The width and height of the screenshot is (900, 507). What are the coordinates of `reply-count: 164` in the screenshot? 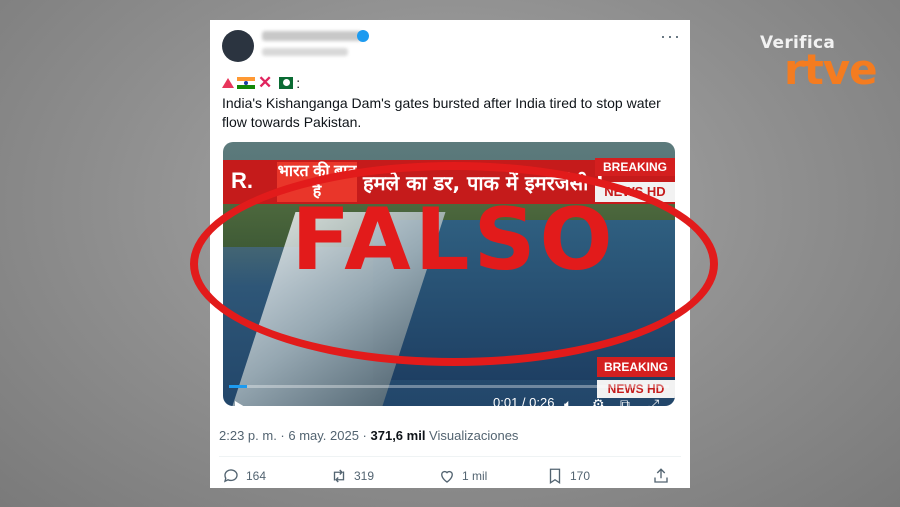 It's located at (256, 476).